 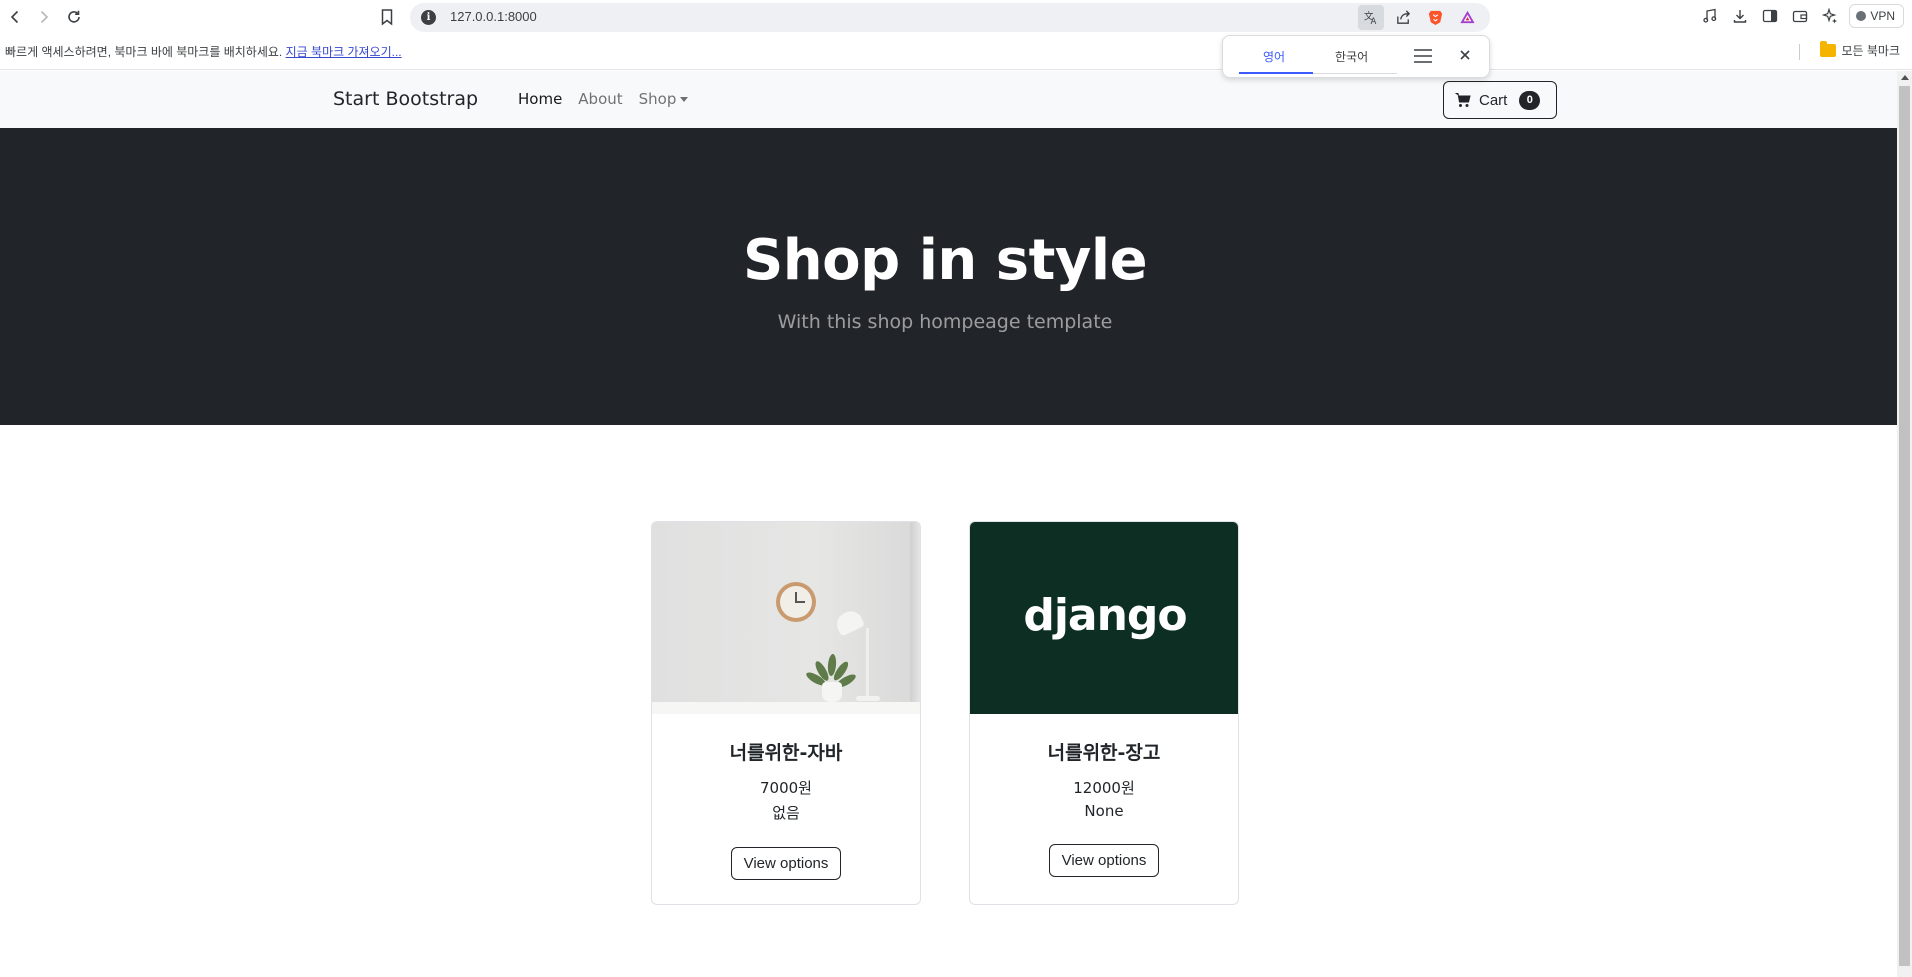 What do you see at coordinates (1351, 56) in the screenshot?
I see `translate-tab-target: 한국어` at bounding box center [1351, 56].